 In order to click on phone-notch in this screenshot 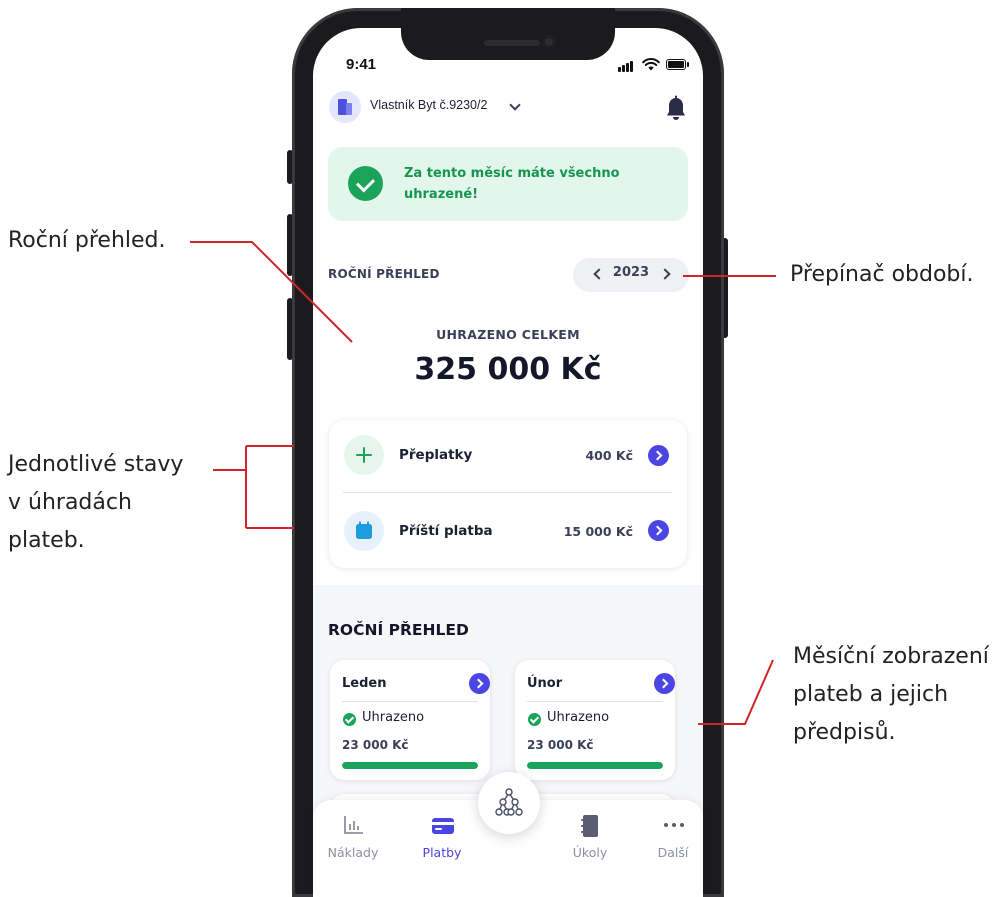, I will do `click(508, 34)`.